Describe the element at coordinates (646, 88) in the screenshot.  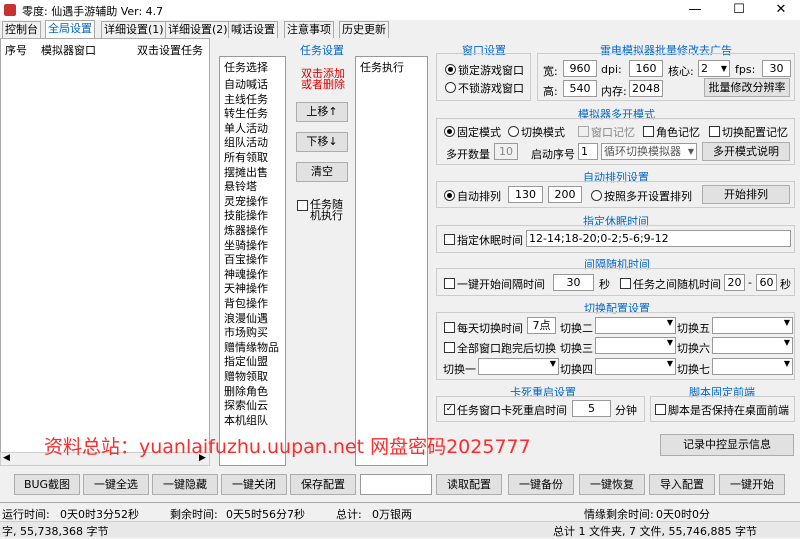
I see `memory-input: 2048` at that location.